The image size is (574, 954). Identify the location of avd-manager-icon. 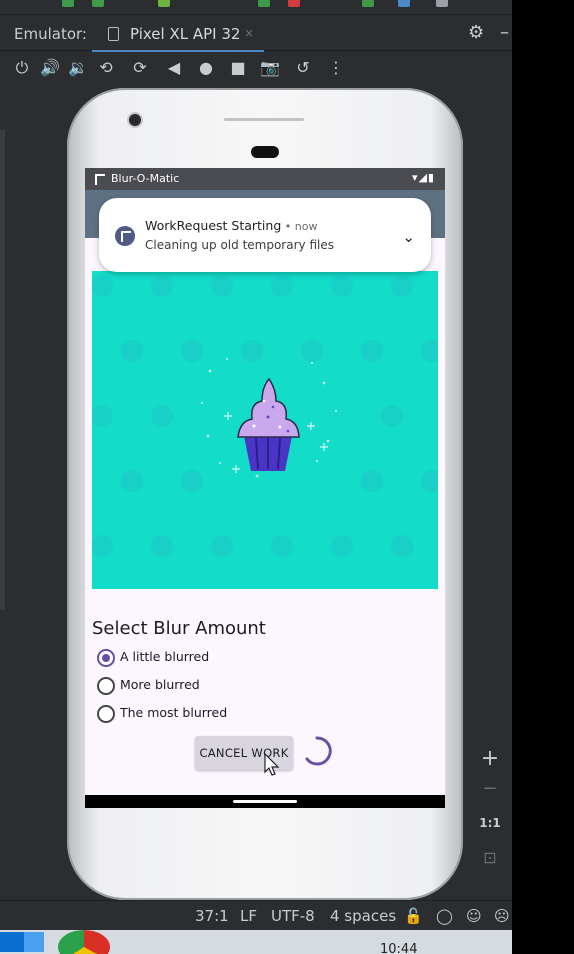
(404, 3).